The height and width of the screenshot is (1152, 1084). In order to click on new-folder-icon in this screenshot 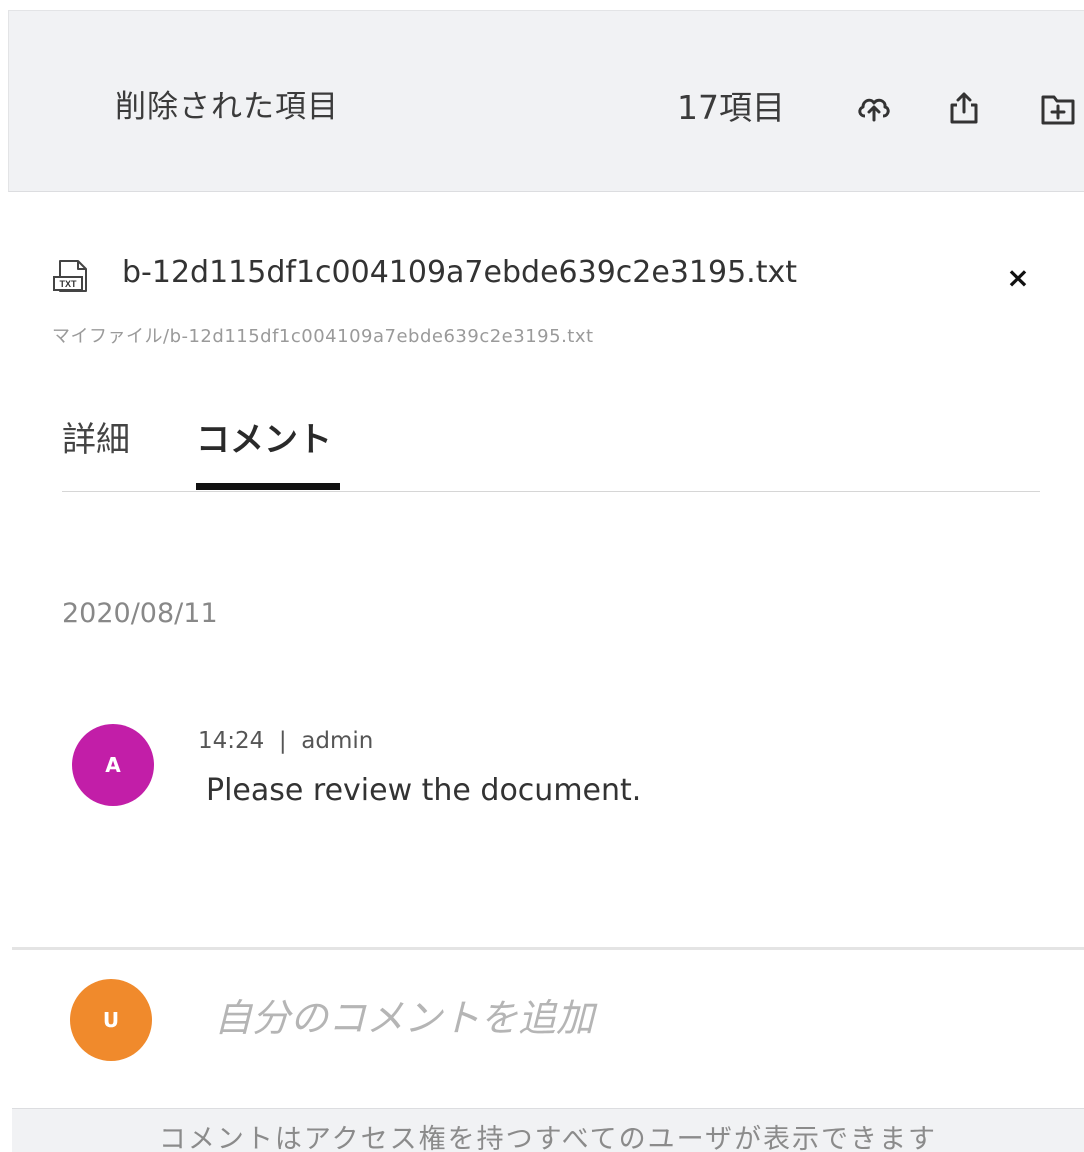, I will do `click(1058, 108)`.